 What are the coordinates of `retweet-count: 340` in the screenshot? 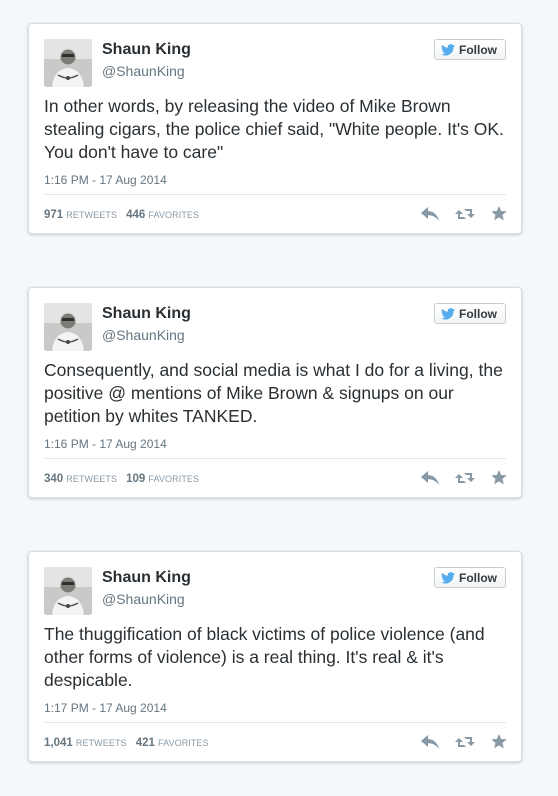 It's located at (53, 479).